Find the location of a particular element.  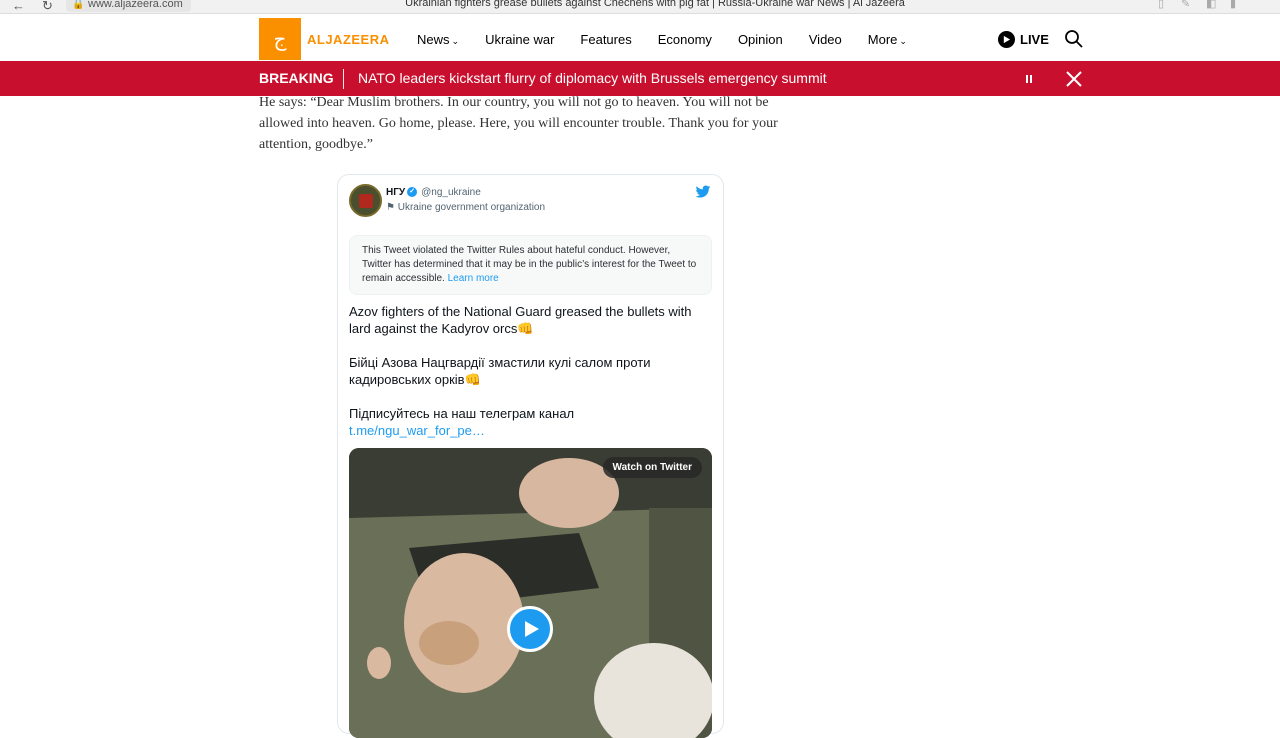

video-thumbnail is located at coordinates (530, 593).